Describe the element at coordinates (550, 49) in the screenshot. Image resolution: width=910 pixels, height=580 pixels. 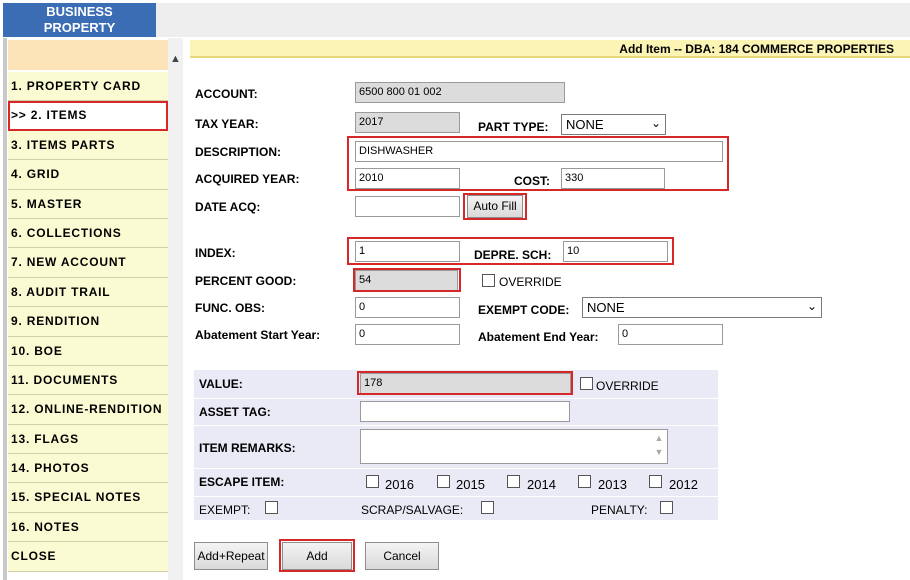
I see `page-title: Add Item -- DBA: 184 COMMERCE PROPERTIES` at that location.